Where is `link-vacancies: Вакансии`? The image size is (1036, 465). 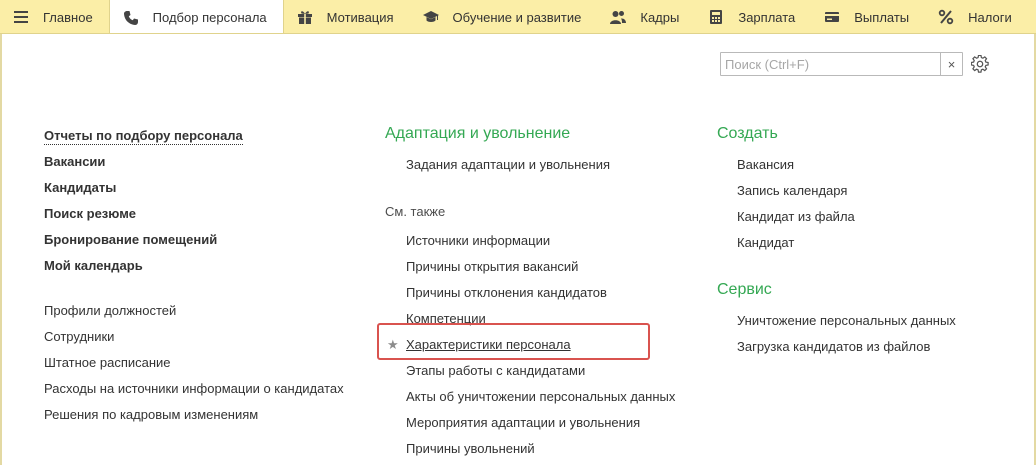
link-vacancies: Вакансии is located at coordinates (74, 162).